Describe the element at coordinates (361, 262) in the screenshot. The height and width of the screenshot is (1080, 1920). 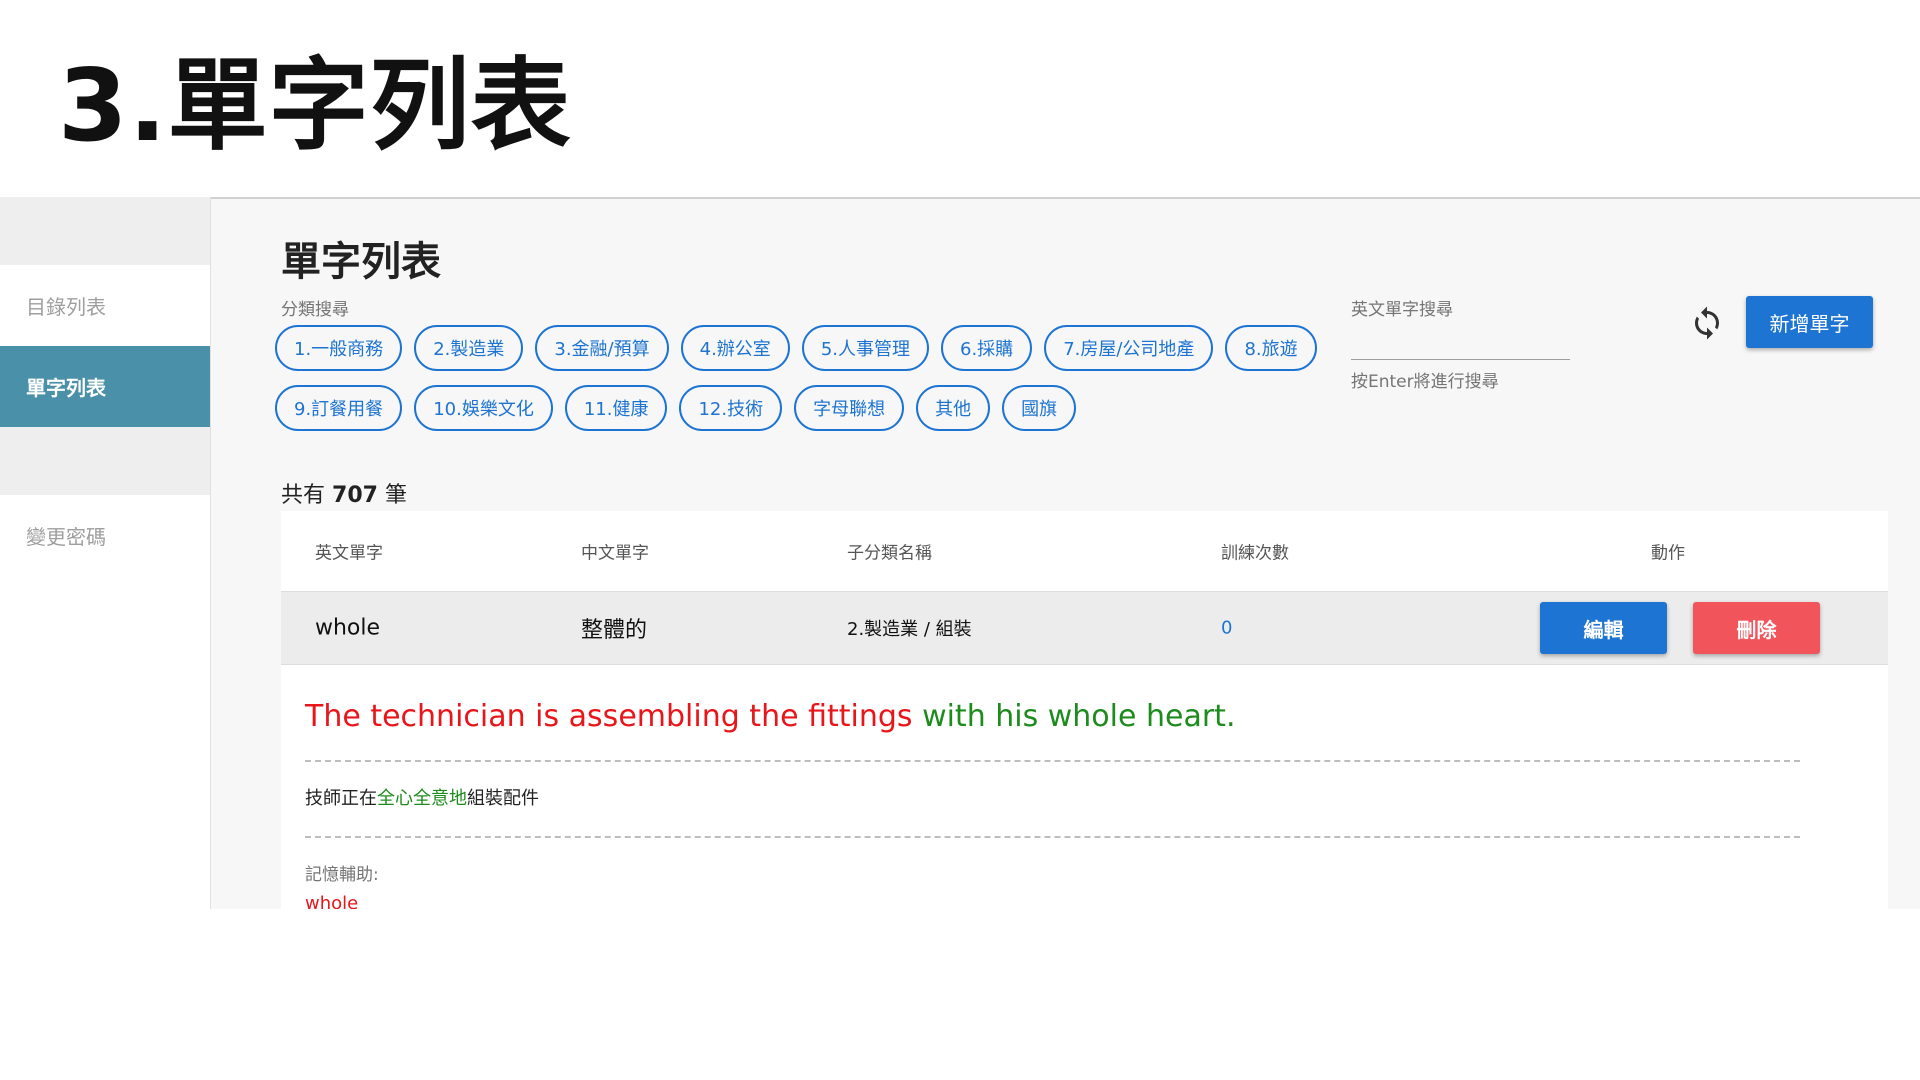
I see `page-title: 單字列表` at that location.